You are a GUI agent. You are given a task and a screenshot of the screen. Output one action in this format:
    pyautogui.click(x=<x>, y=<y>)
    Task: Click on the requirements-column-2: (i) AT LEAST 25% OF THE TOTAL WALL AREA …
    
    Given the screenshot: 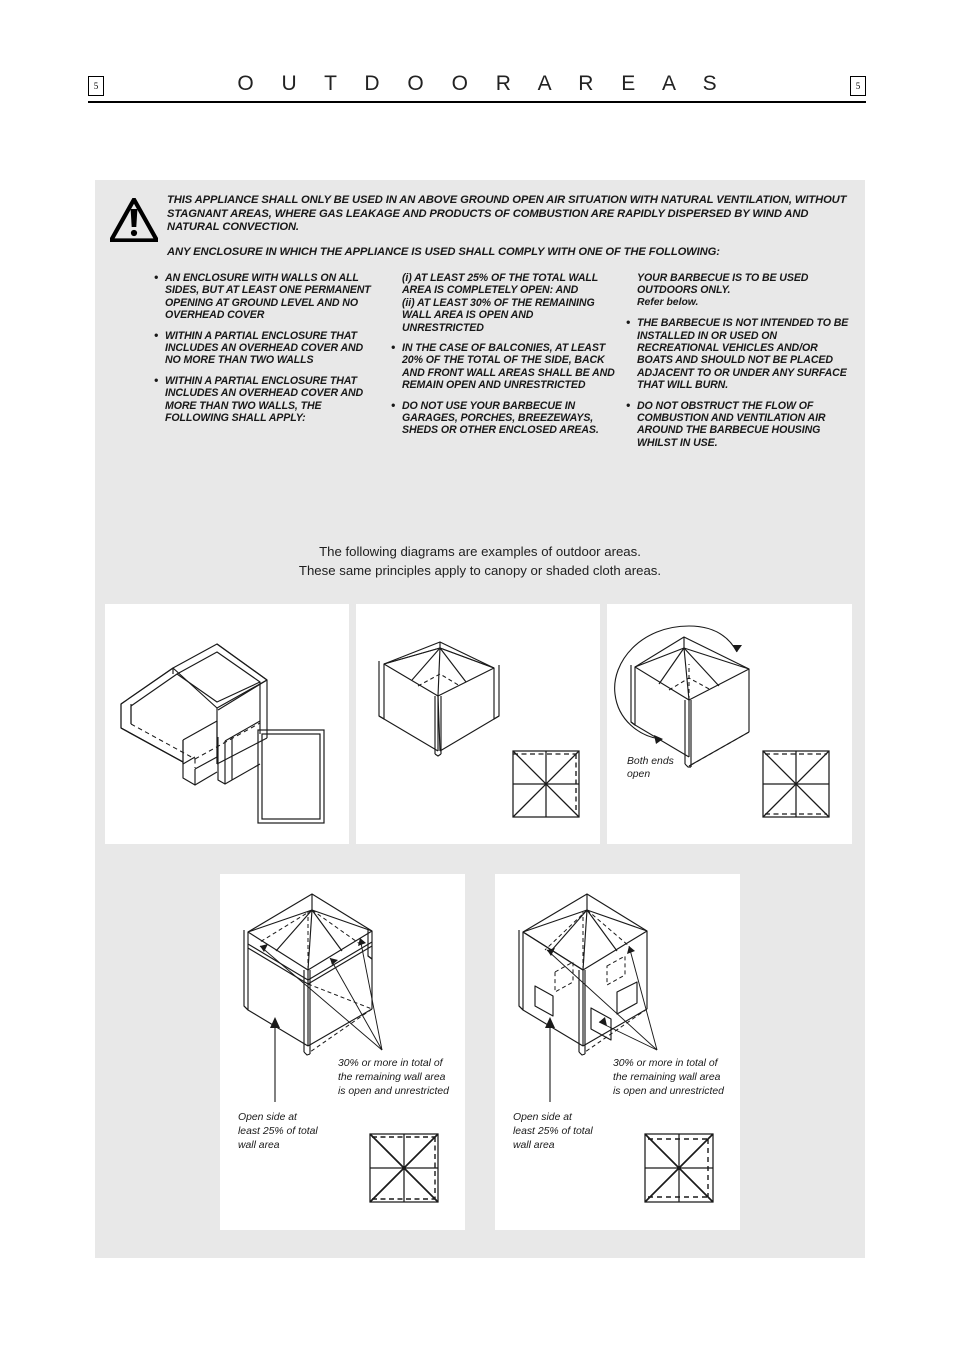 What is the action you would take?
    pyautogui.click(x=507, y=364)
    